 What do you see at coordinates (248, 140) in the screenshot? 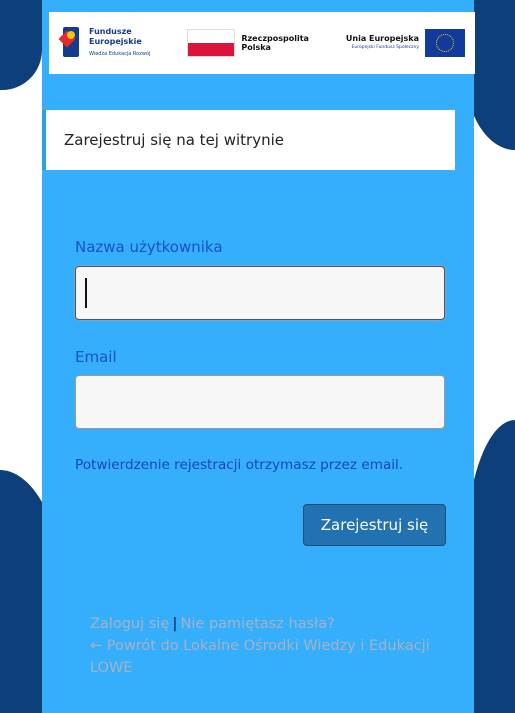
I see `register-message: Zarejestruj się na tej witrynie` at bounding box center [248, 140].